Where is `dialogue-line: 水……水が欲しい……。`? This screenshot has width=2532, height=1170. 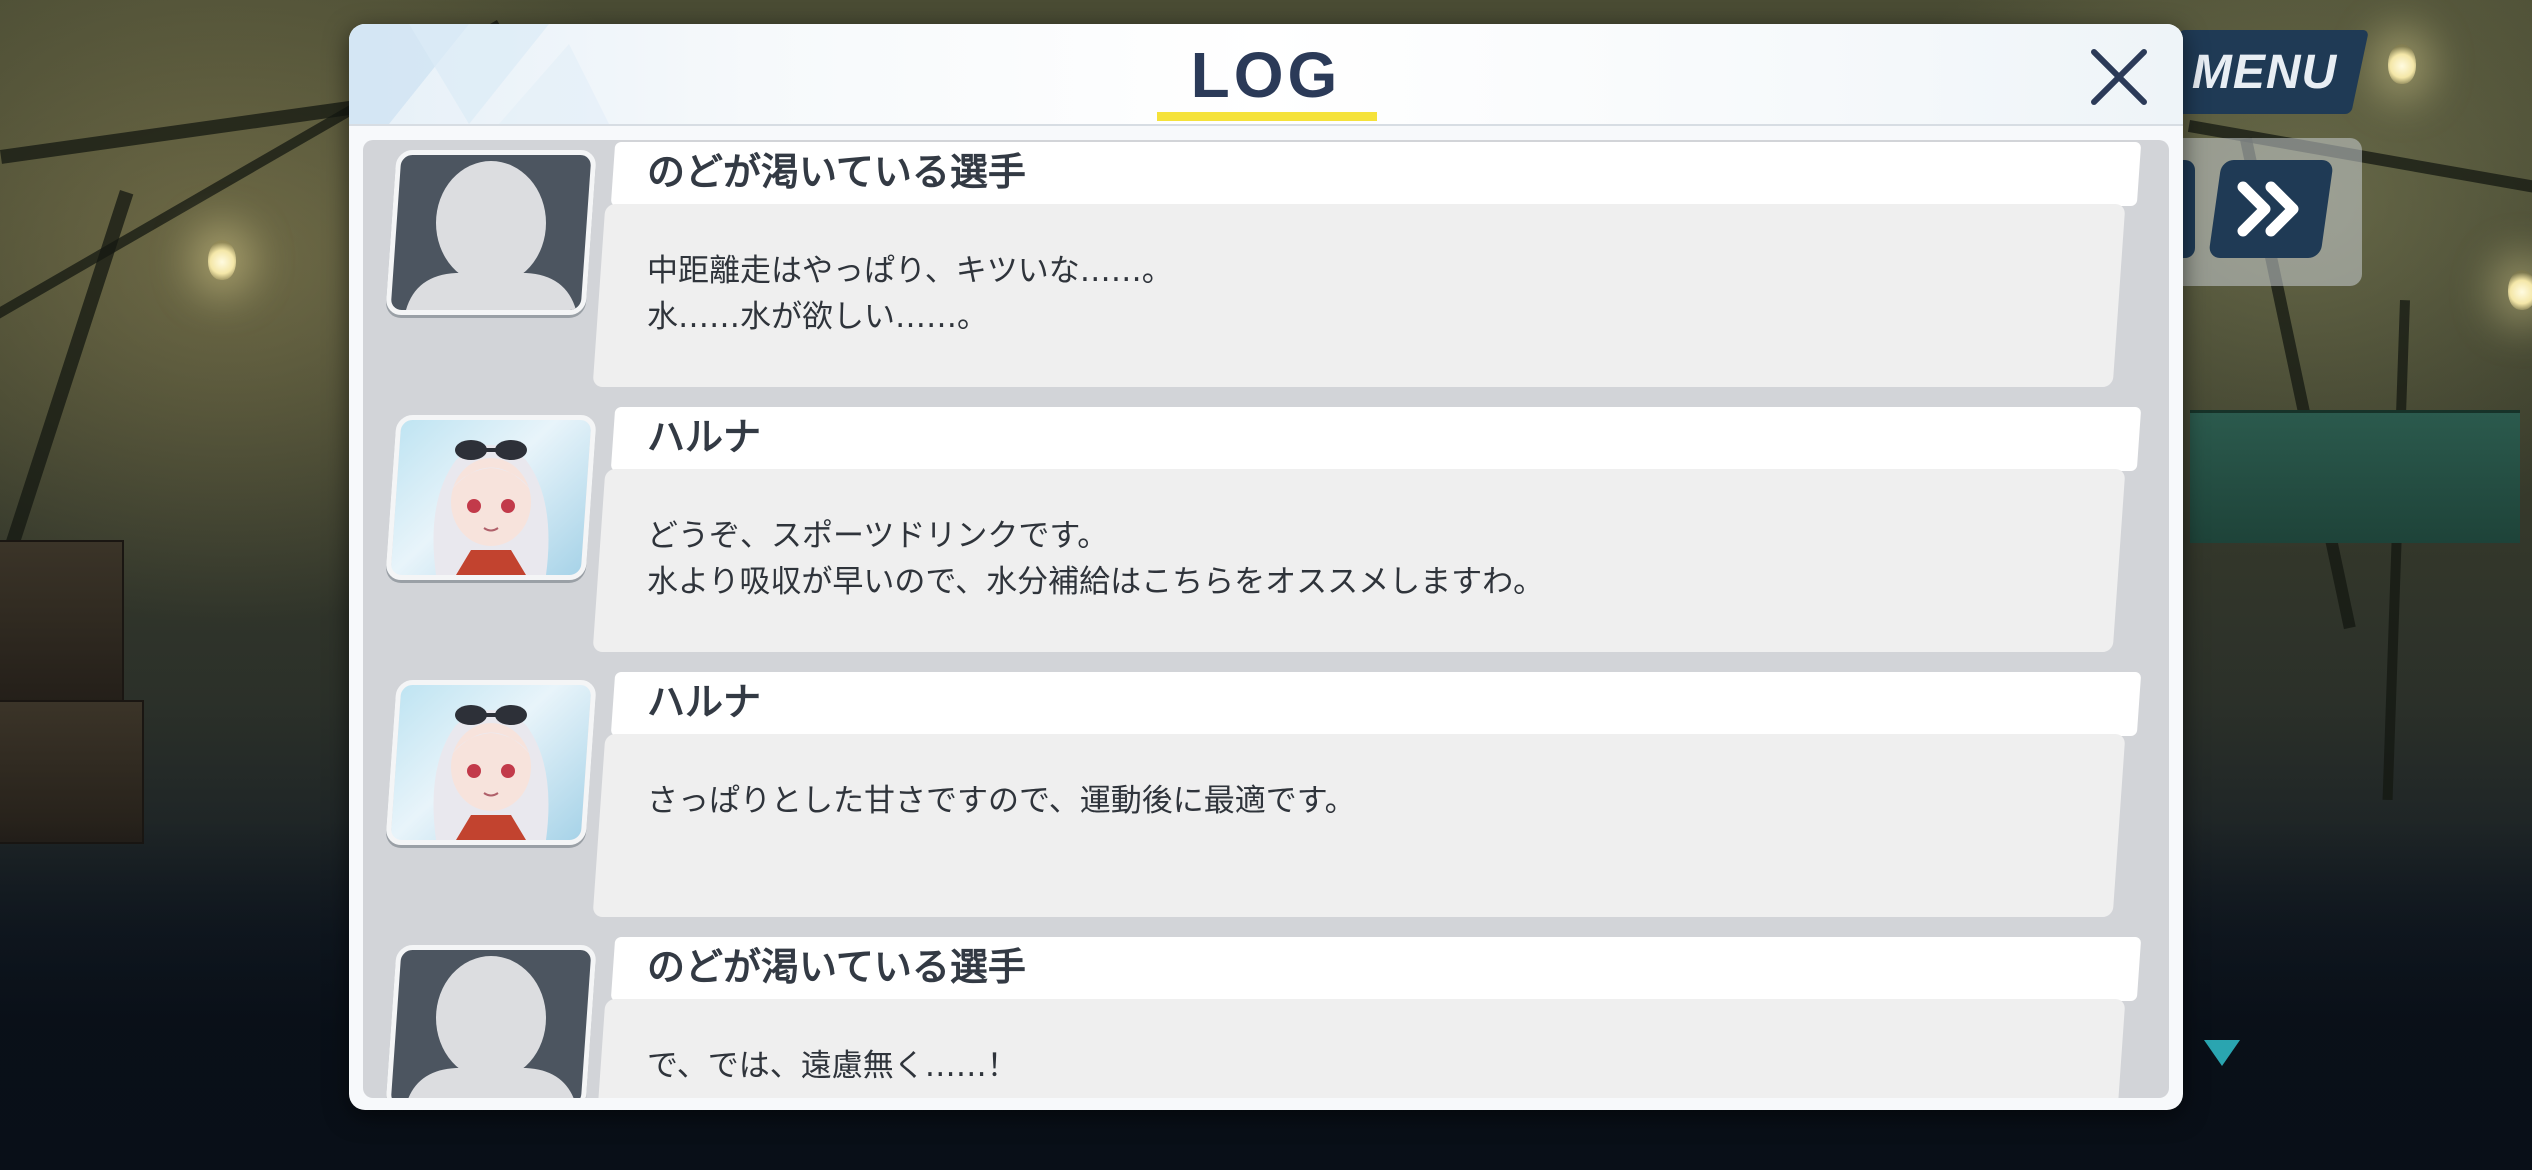 dialogue-line: 水……水が欲しい……。 is located at coordinates (817, 317).